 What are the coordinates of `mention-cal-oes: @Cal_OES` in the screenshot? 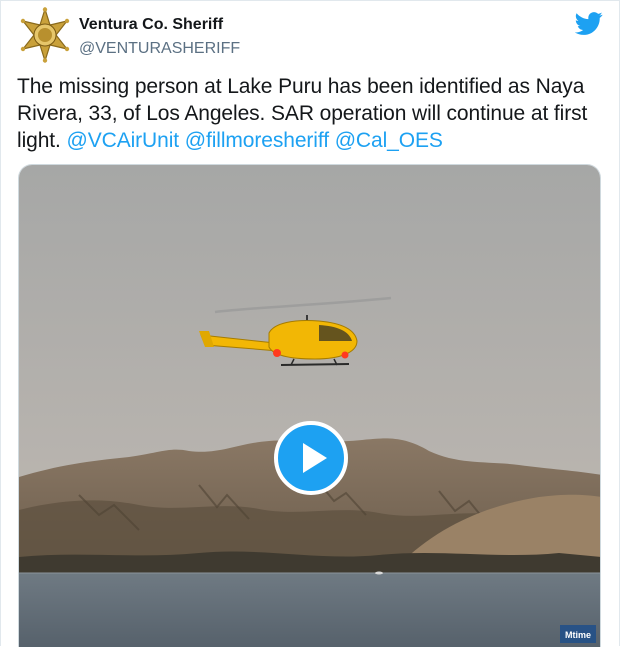 It's located at (389, 140).